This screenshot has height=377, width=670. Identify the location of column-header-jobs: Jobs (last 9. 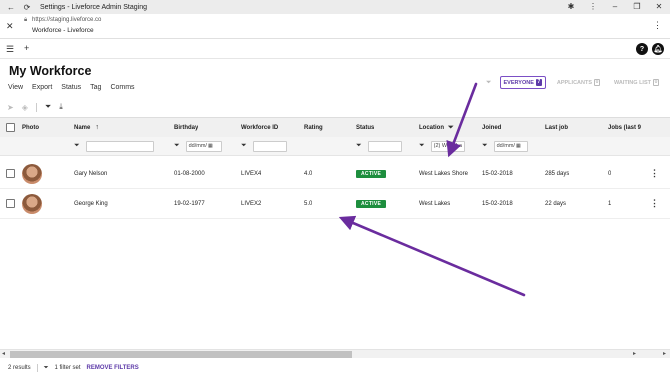
(637, 127).